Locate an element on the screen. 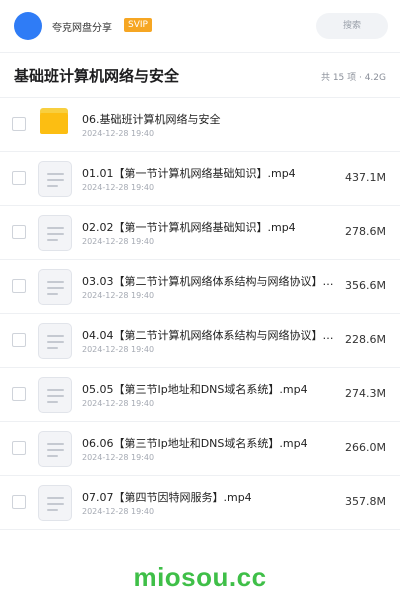 The height and width of the screenshot is (600, 400). file-size: 357.8M is located at coordinates (365, 501).